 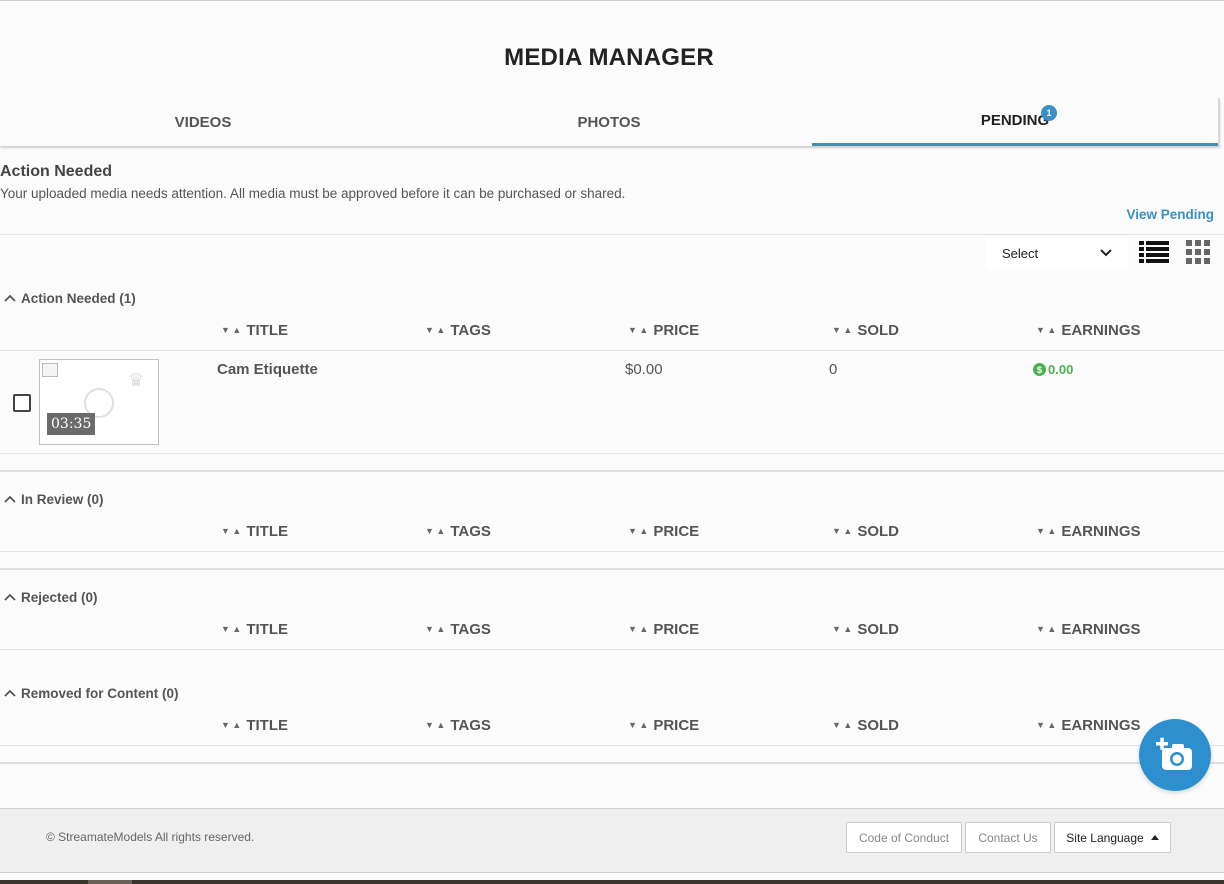 I want to click on item-title: Cam Etiquette, so click(x=267, y=369).